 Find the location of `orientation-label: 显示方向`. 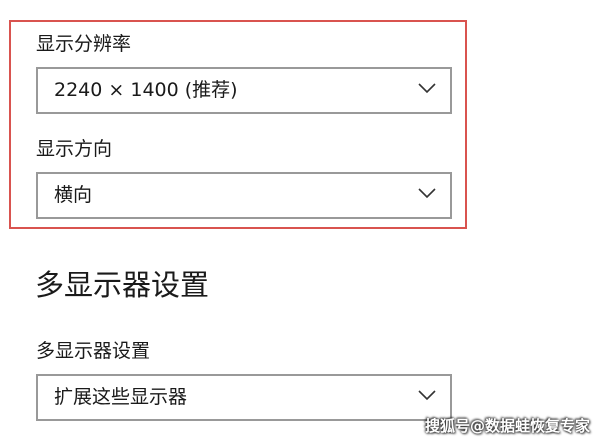

orientation-label: 显示方向 is located at coordinates (74, 149).